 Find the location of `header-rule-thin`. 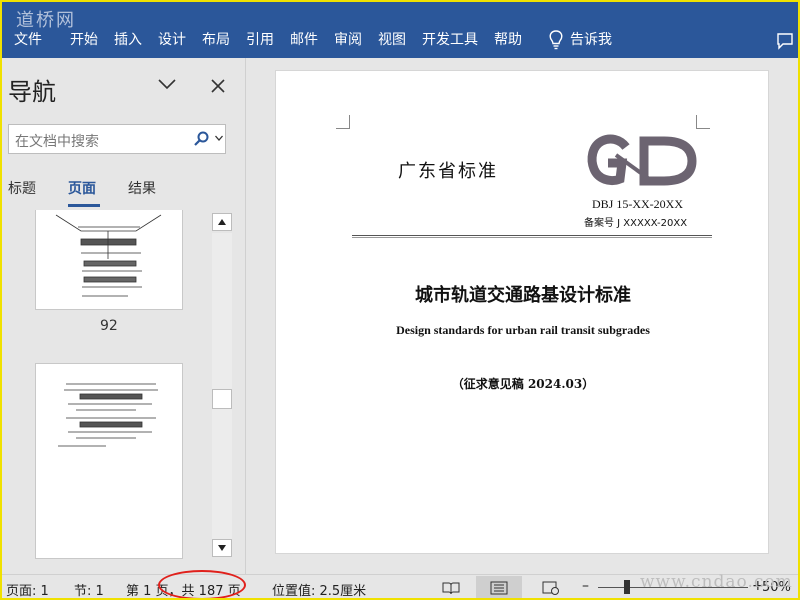

header-rule-thin is located at coordinates (532, 237).